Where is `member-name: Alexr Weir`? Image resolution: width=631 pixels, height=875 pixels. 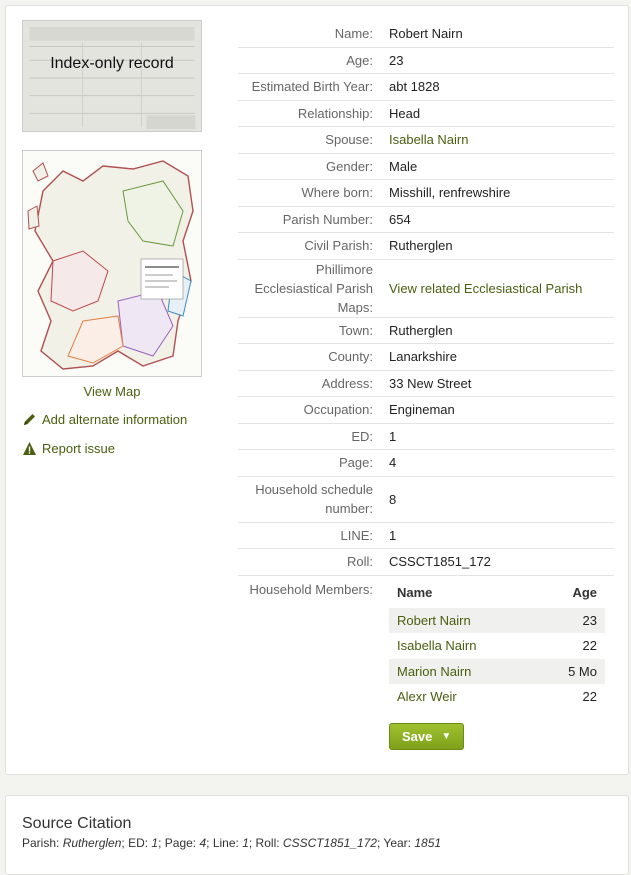
member-name: Alexr Weir is located at coordinates (462, 697).